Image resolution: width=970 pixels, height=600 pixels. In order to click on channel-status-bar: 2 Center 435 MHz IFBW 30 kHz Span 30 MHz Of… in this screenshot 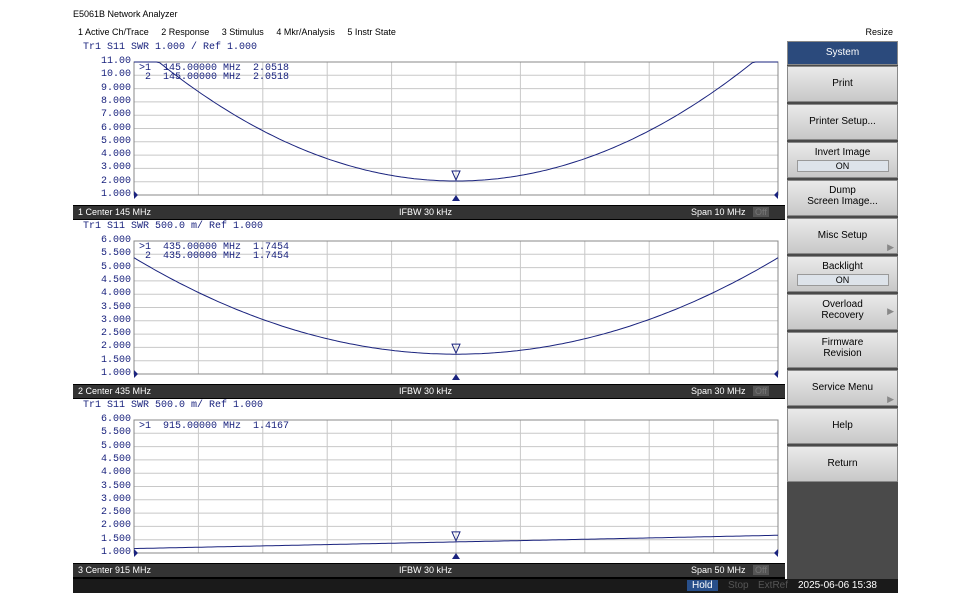, I will do `click(429, 391)`.